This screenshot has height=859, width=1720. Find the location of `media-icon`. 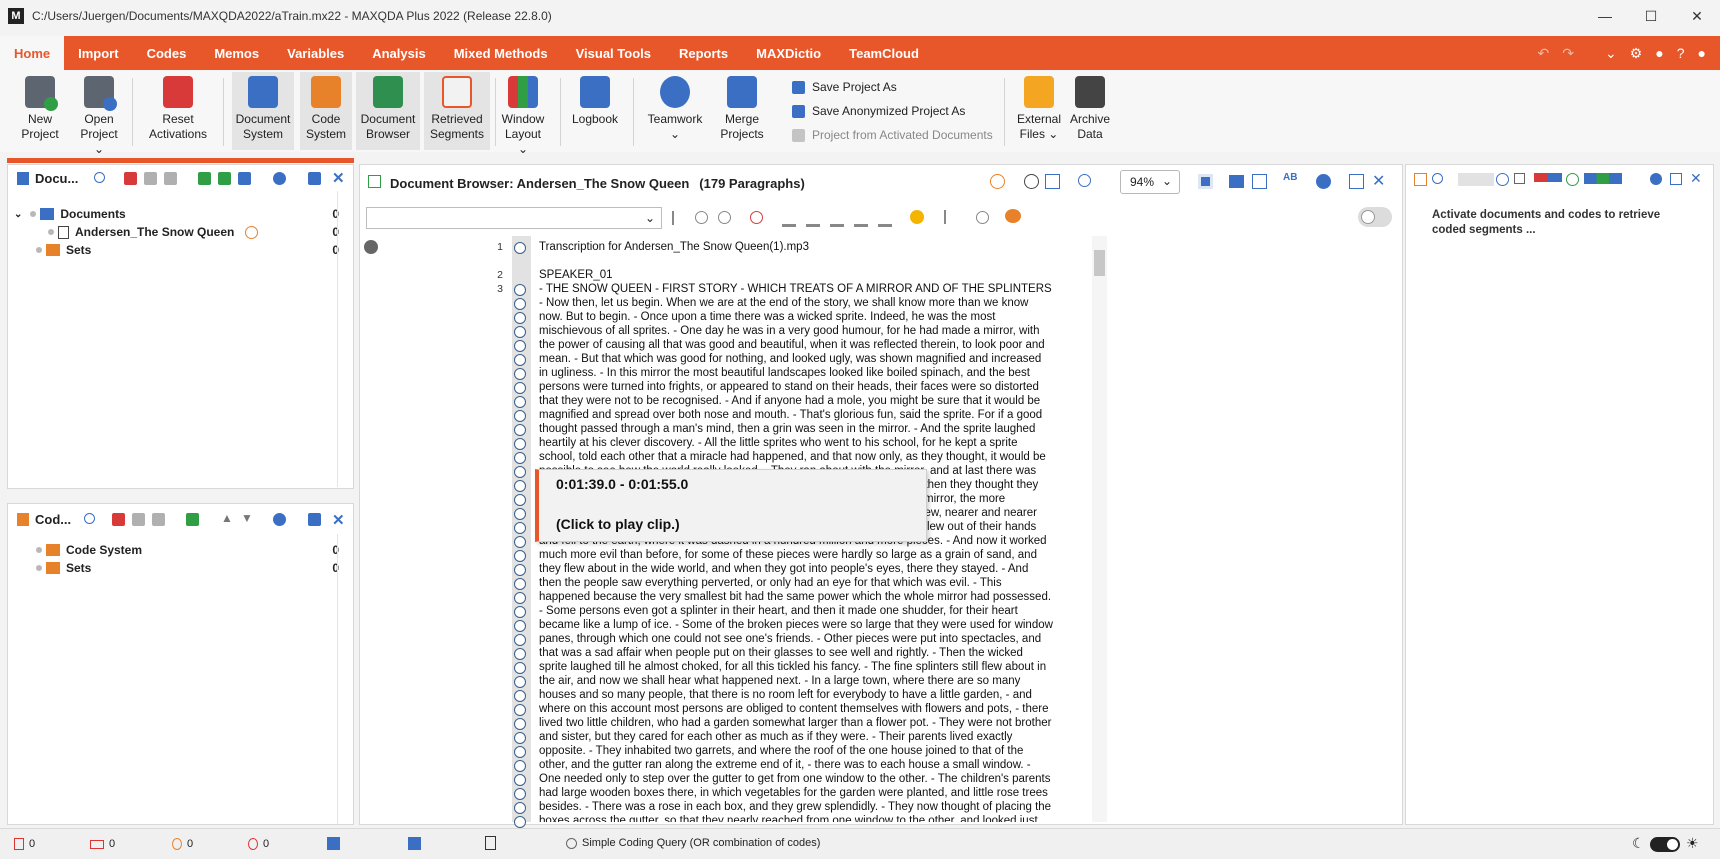

media-icon is located at coordinates (1052, 181).